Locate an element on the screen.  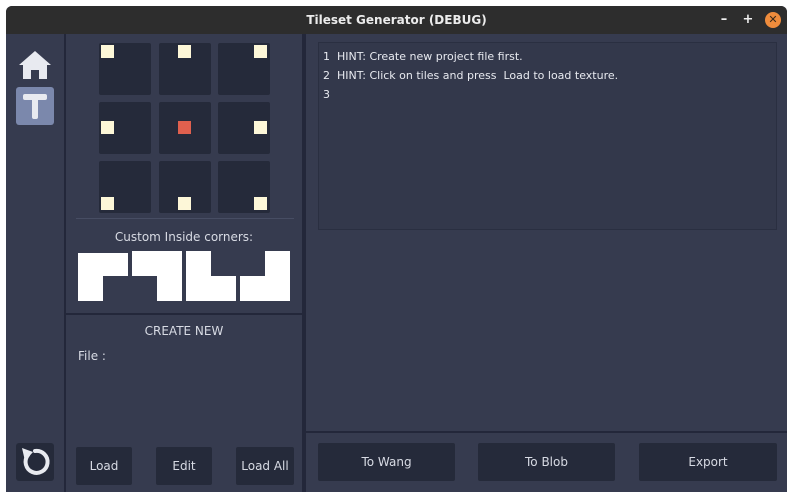
tiles-separator is located at coordinates (185, 218).